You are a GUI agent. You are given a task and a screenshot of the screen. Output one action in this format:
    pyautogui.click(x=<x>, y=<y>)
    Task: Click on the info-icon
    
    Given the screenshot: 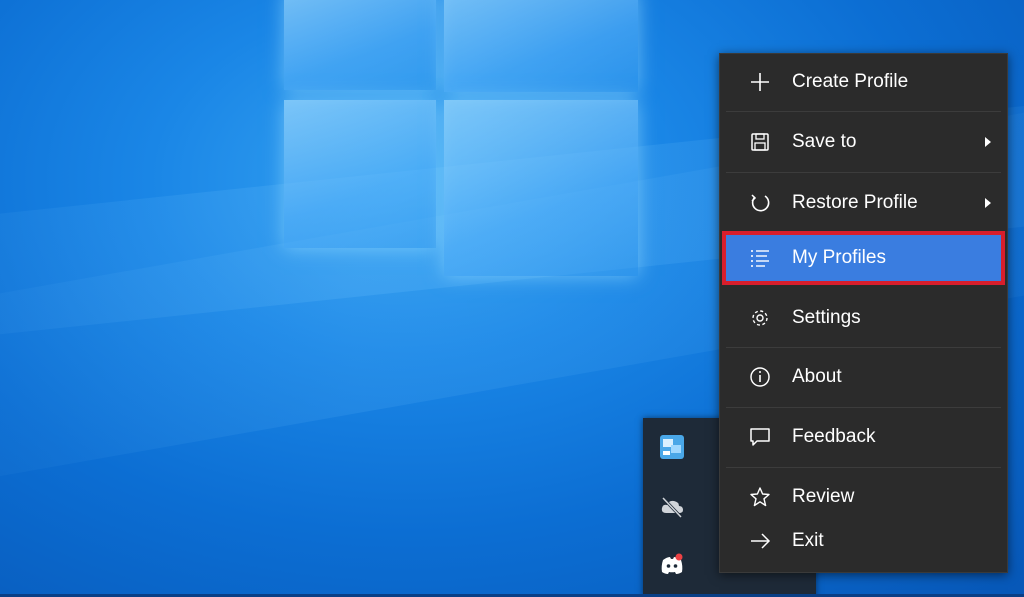 What is the action you would take?
    pyautogui.click(x=760, y=377)
    